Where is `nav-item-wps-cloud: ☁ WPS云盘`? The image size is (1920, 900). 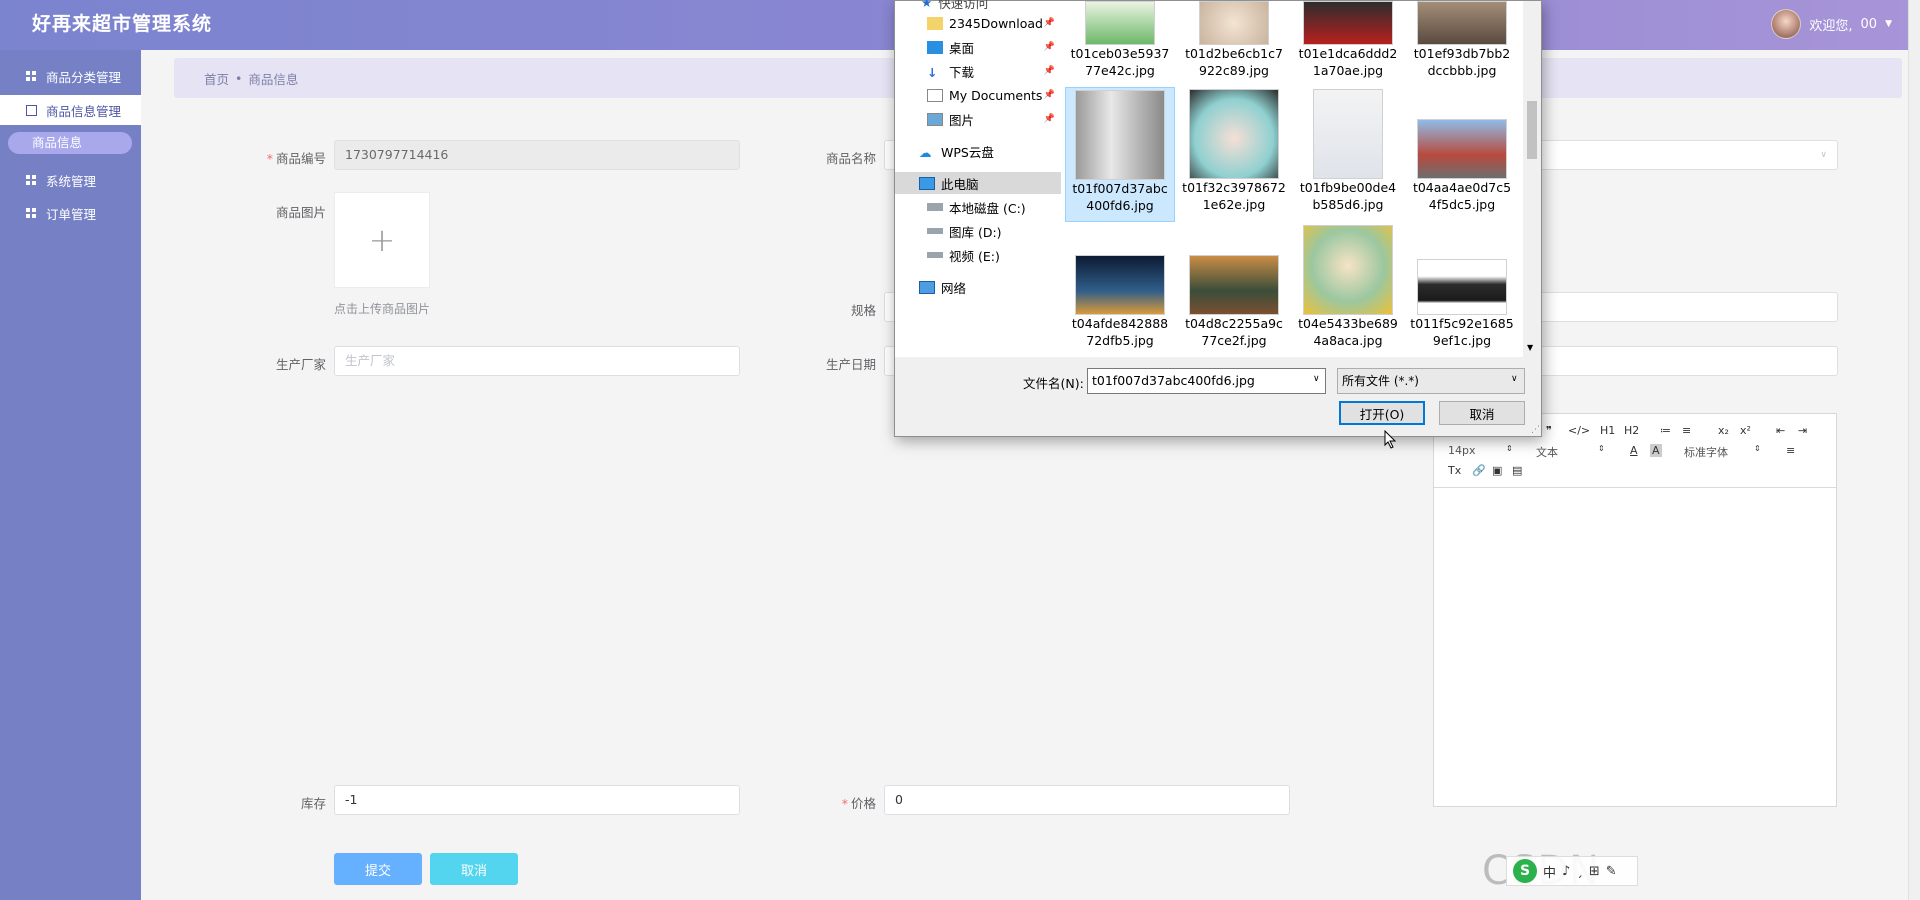 nav-item-wps-cloud: ☁ WPS云盘 is located at coordinates (978, 151).